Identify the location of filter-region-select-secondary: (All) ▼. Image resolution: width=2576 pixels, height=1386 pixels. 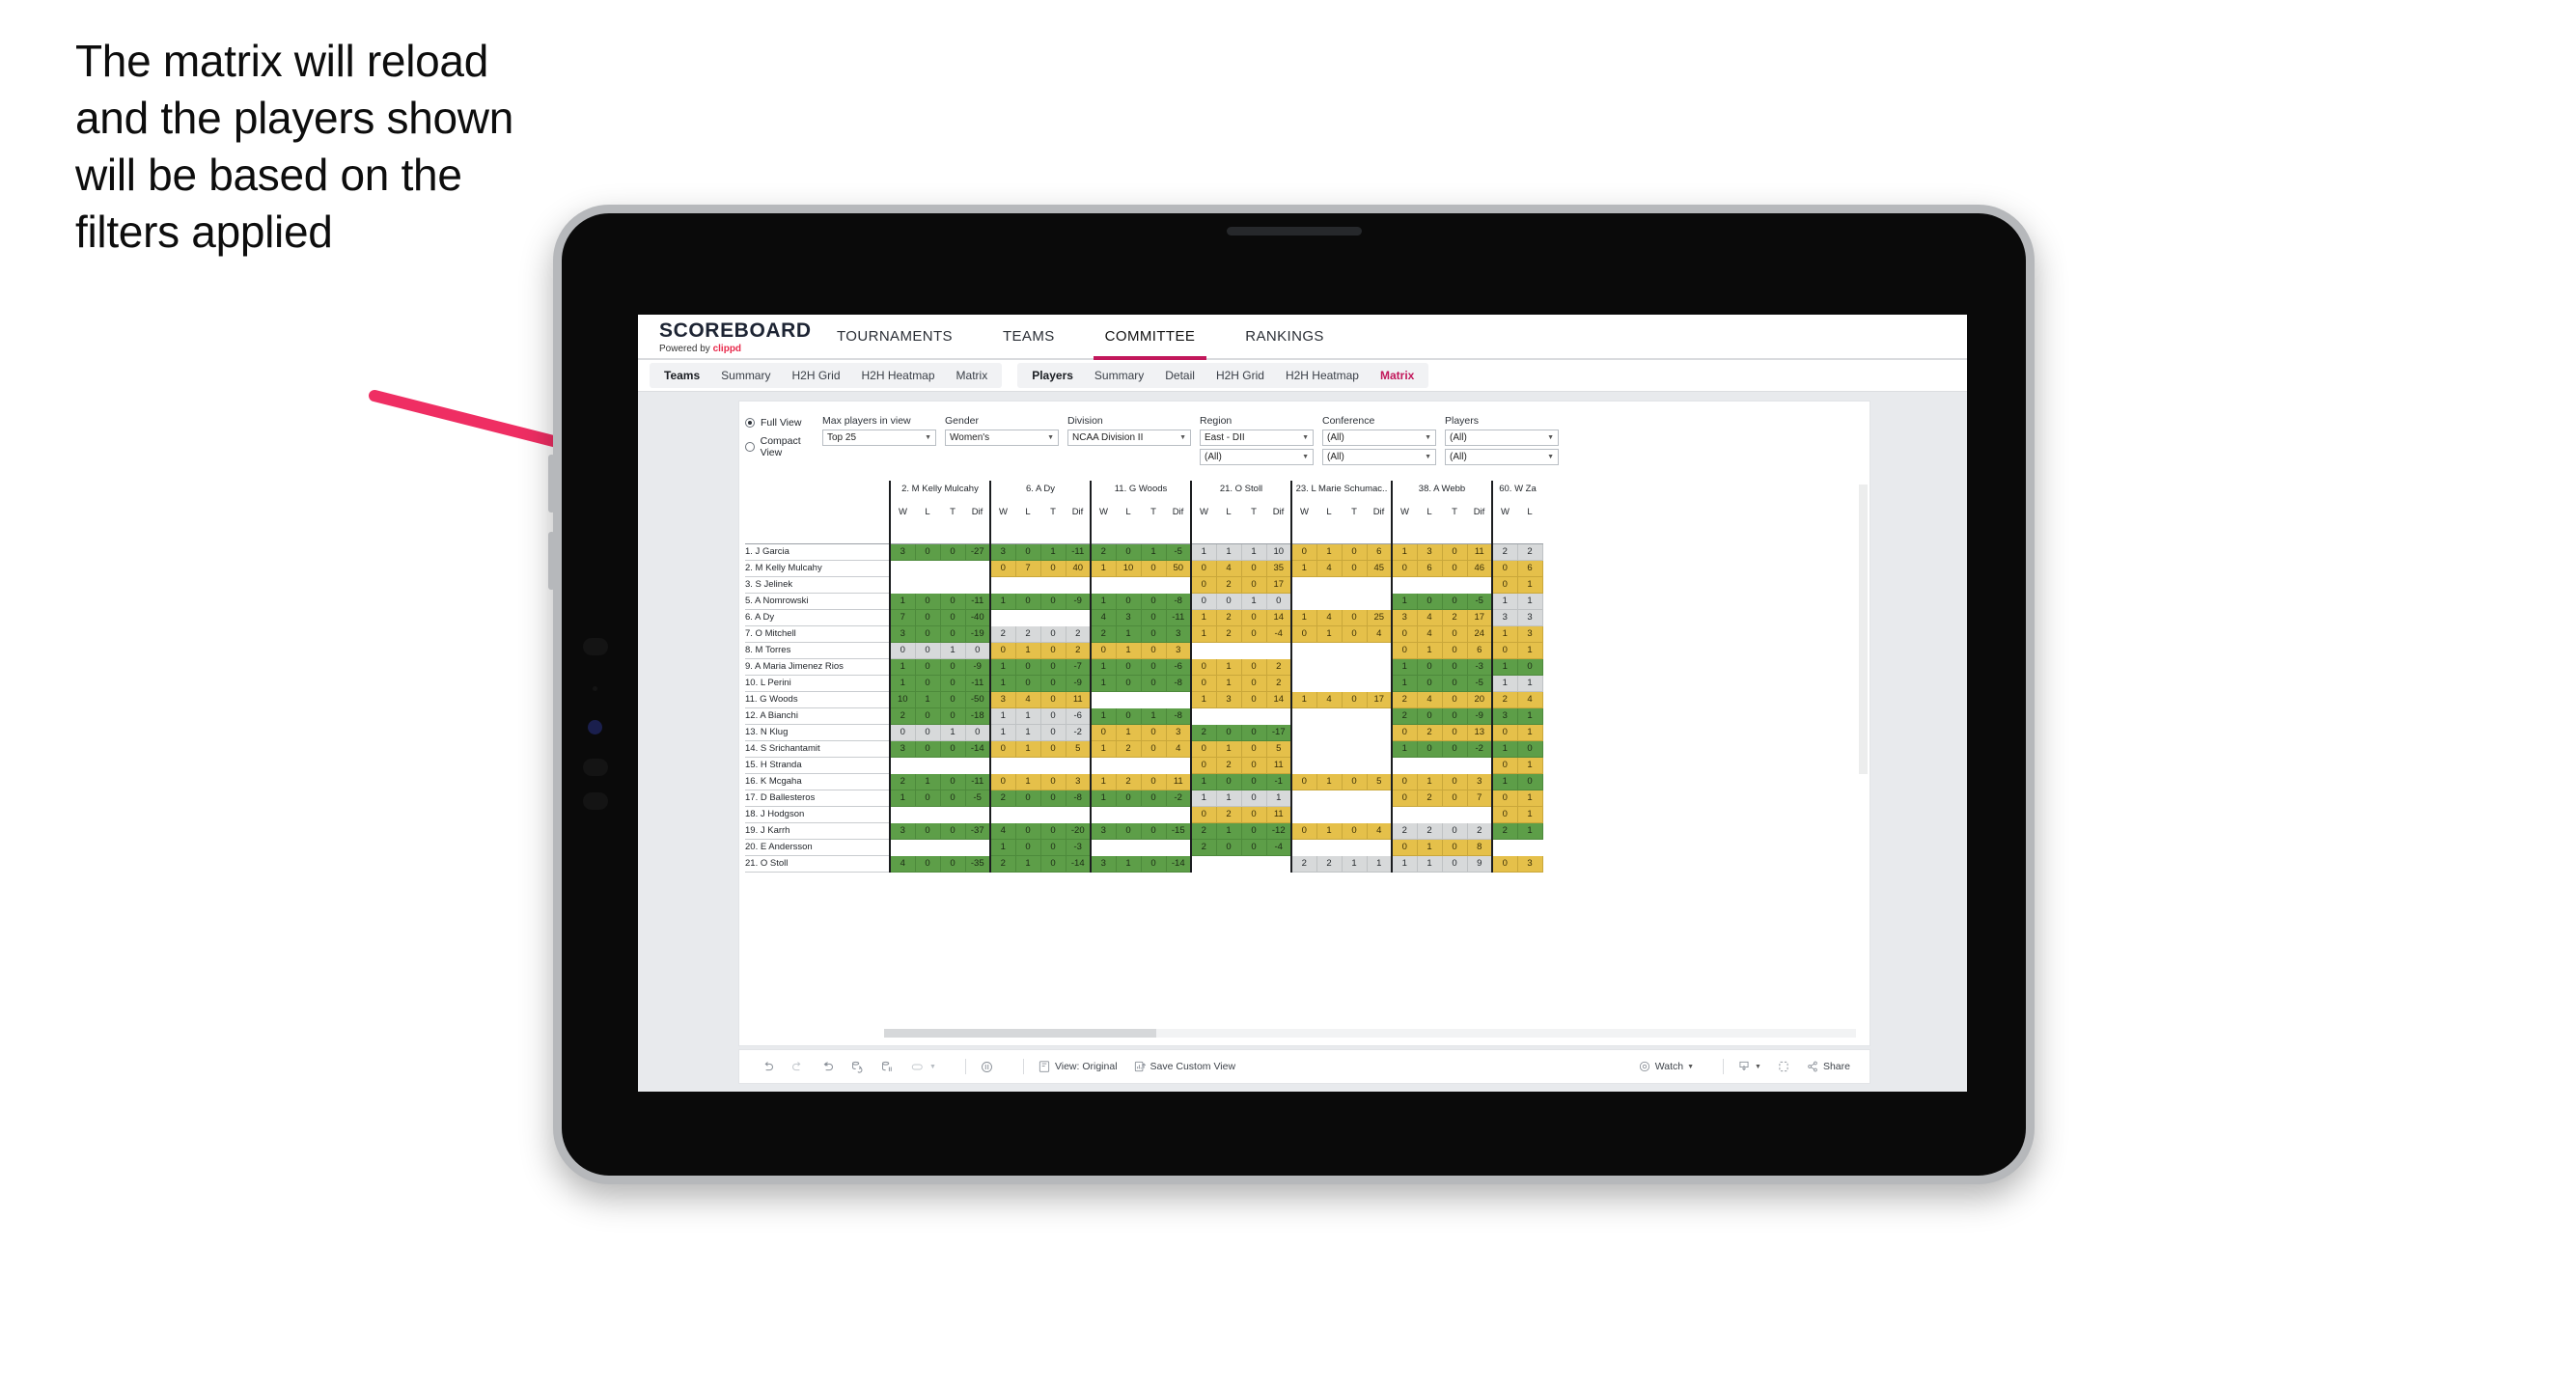
(1257, 457).